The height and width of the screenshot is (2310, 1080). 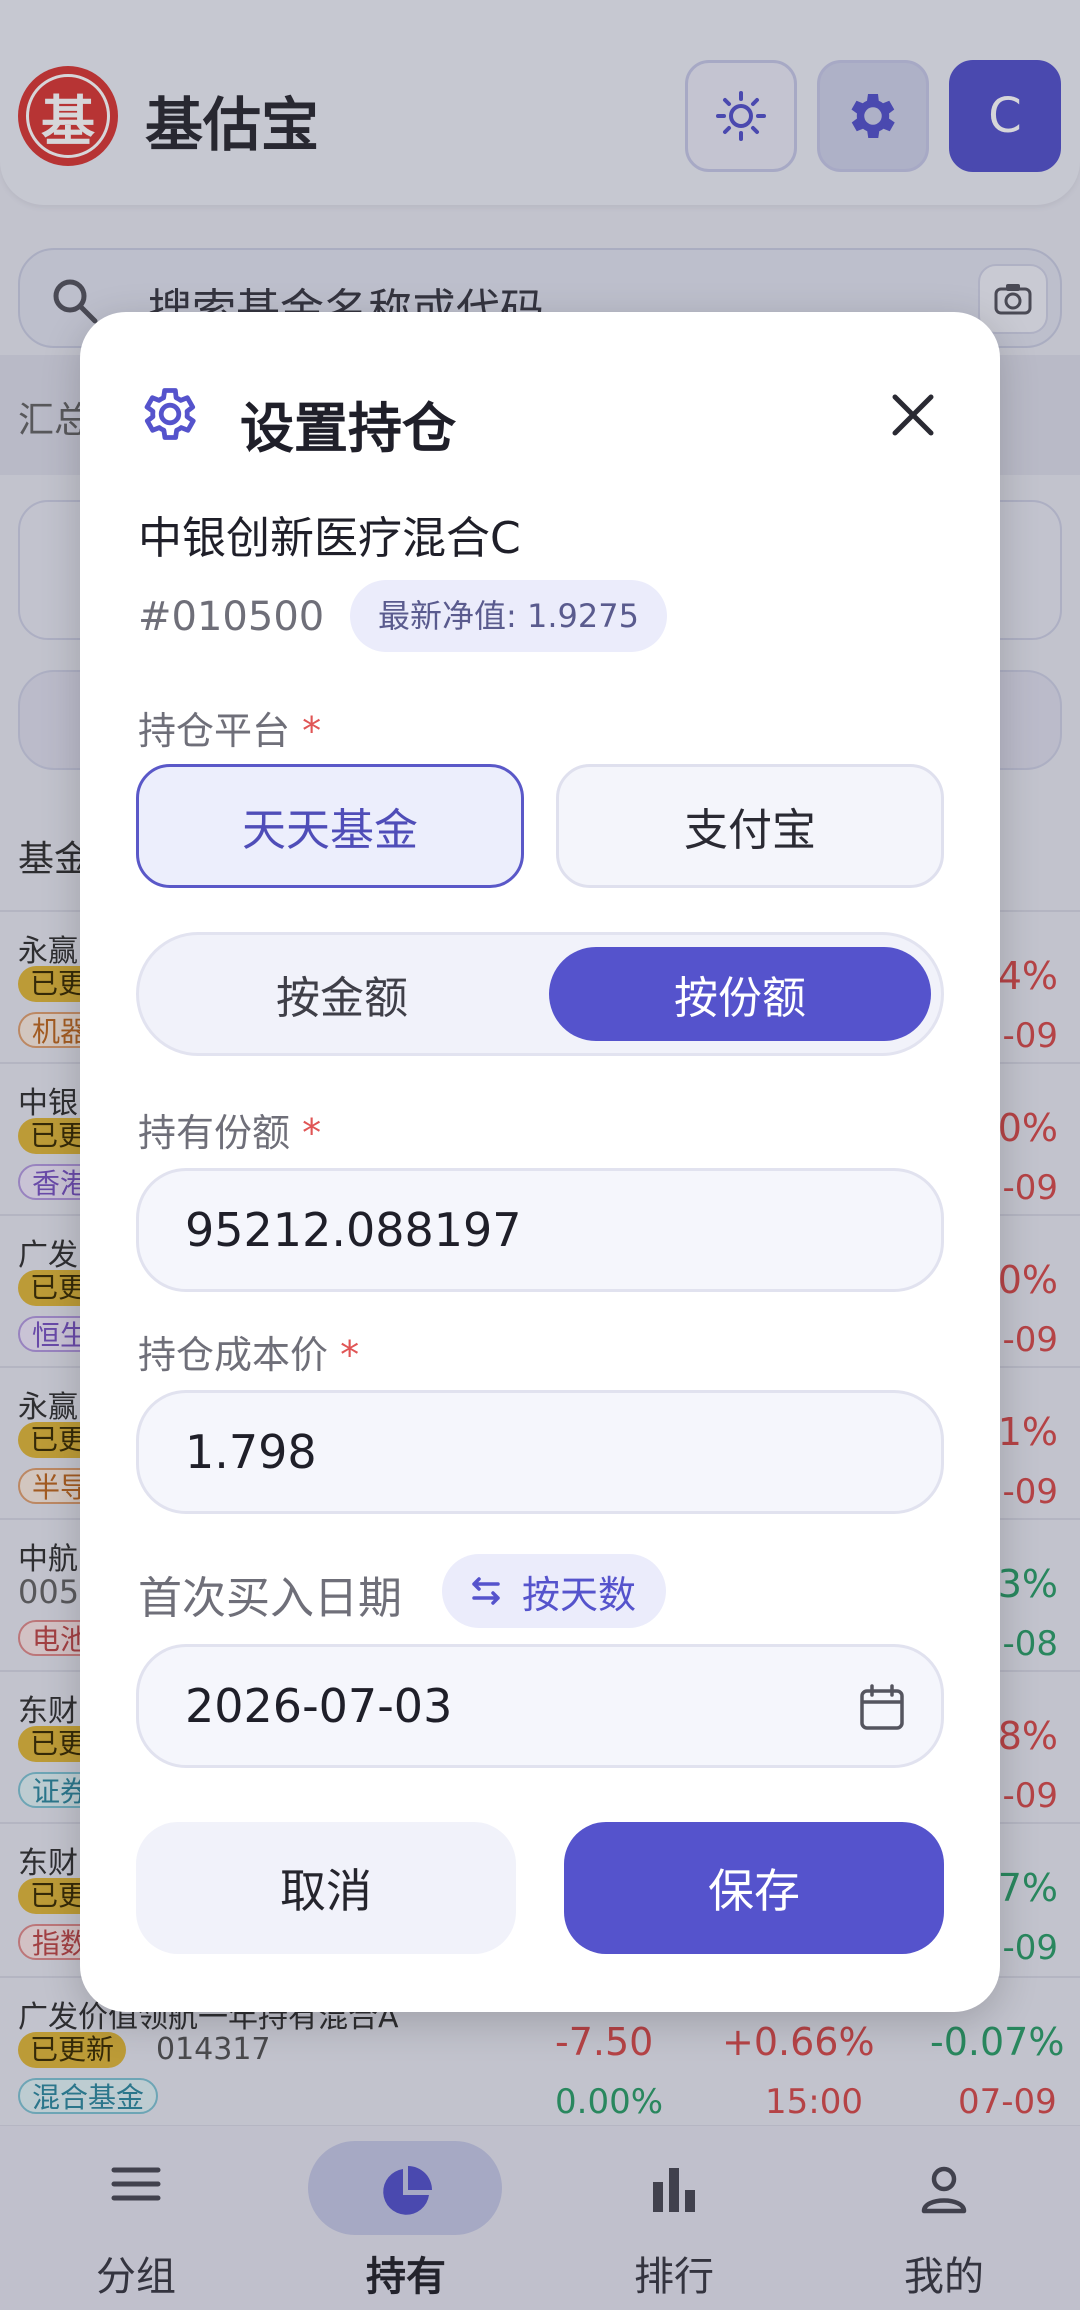 What do you see at coordinates (233, 1355) in the screenshot?
I see `cost-label-text: 持仓成本价` at bounding box center [233, 1355].